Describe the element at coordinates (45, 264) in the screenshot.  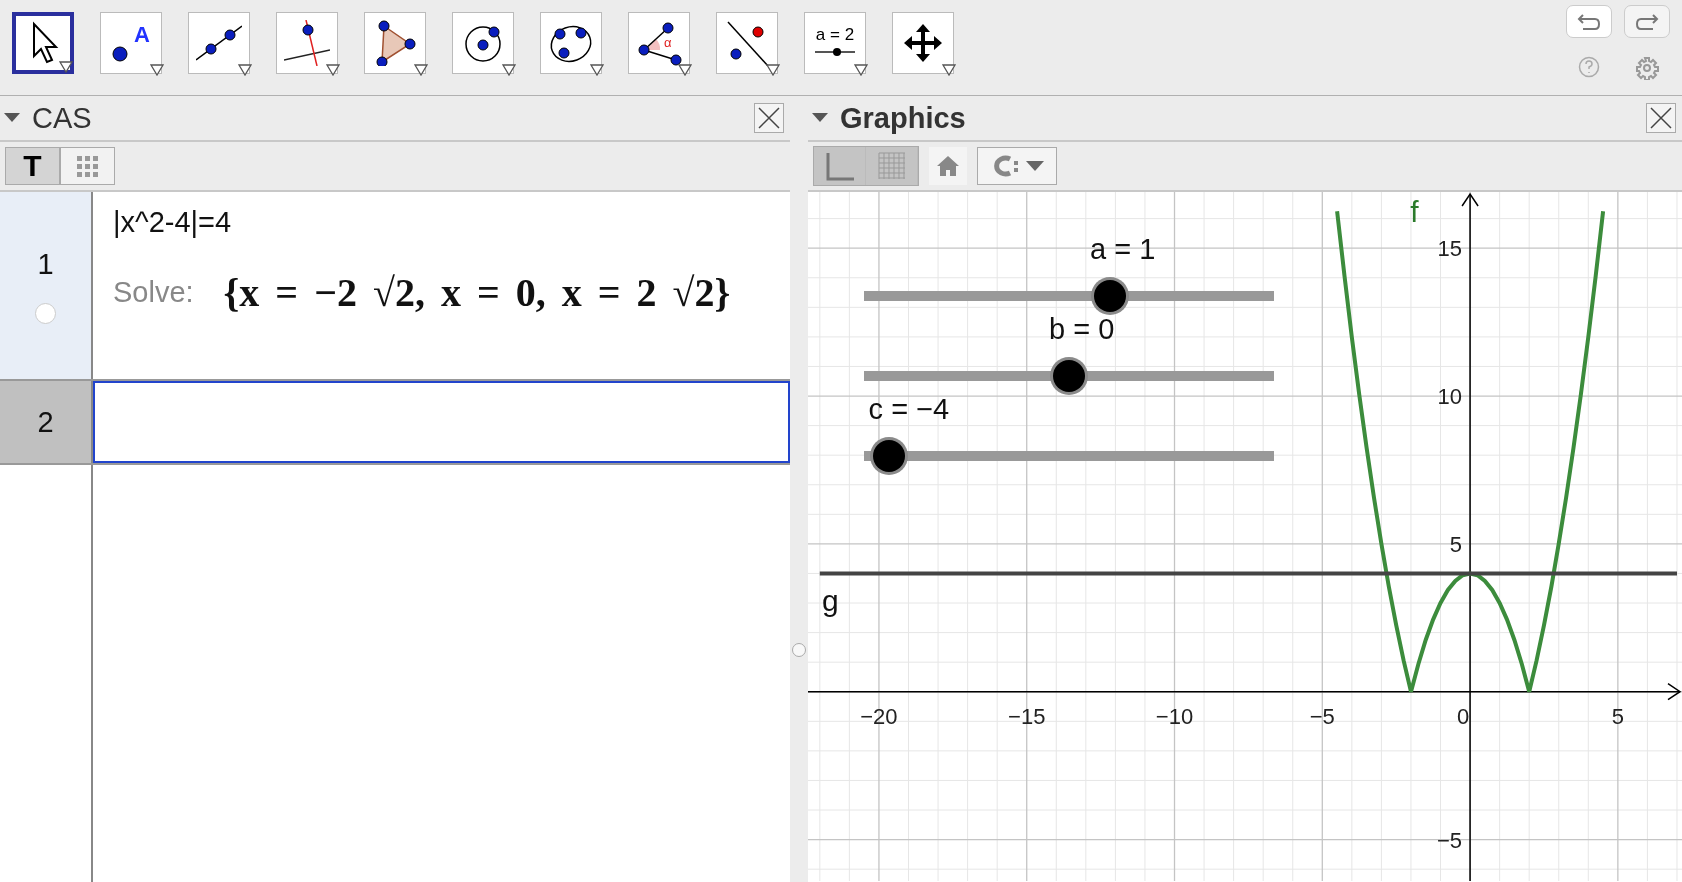
I see `row-number: 1` at that location.